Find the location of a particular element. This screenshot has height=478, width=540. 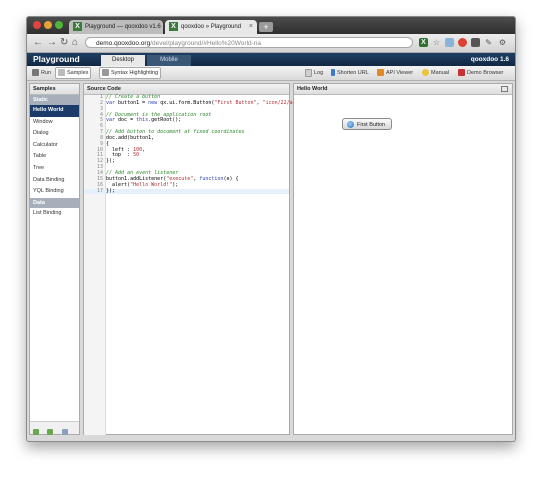

sample-item-data-binding: Data Binding is located at coordinates (54, 181).